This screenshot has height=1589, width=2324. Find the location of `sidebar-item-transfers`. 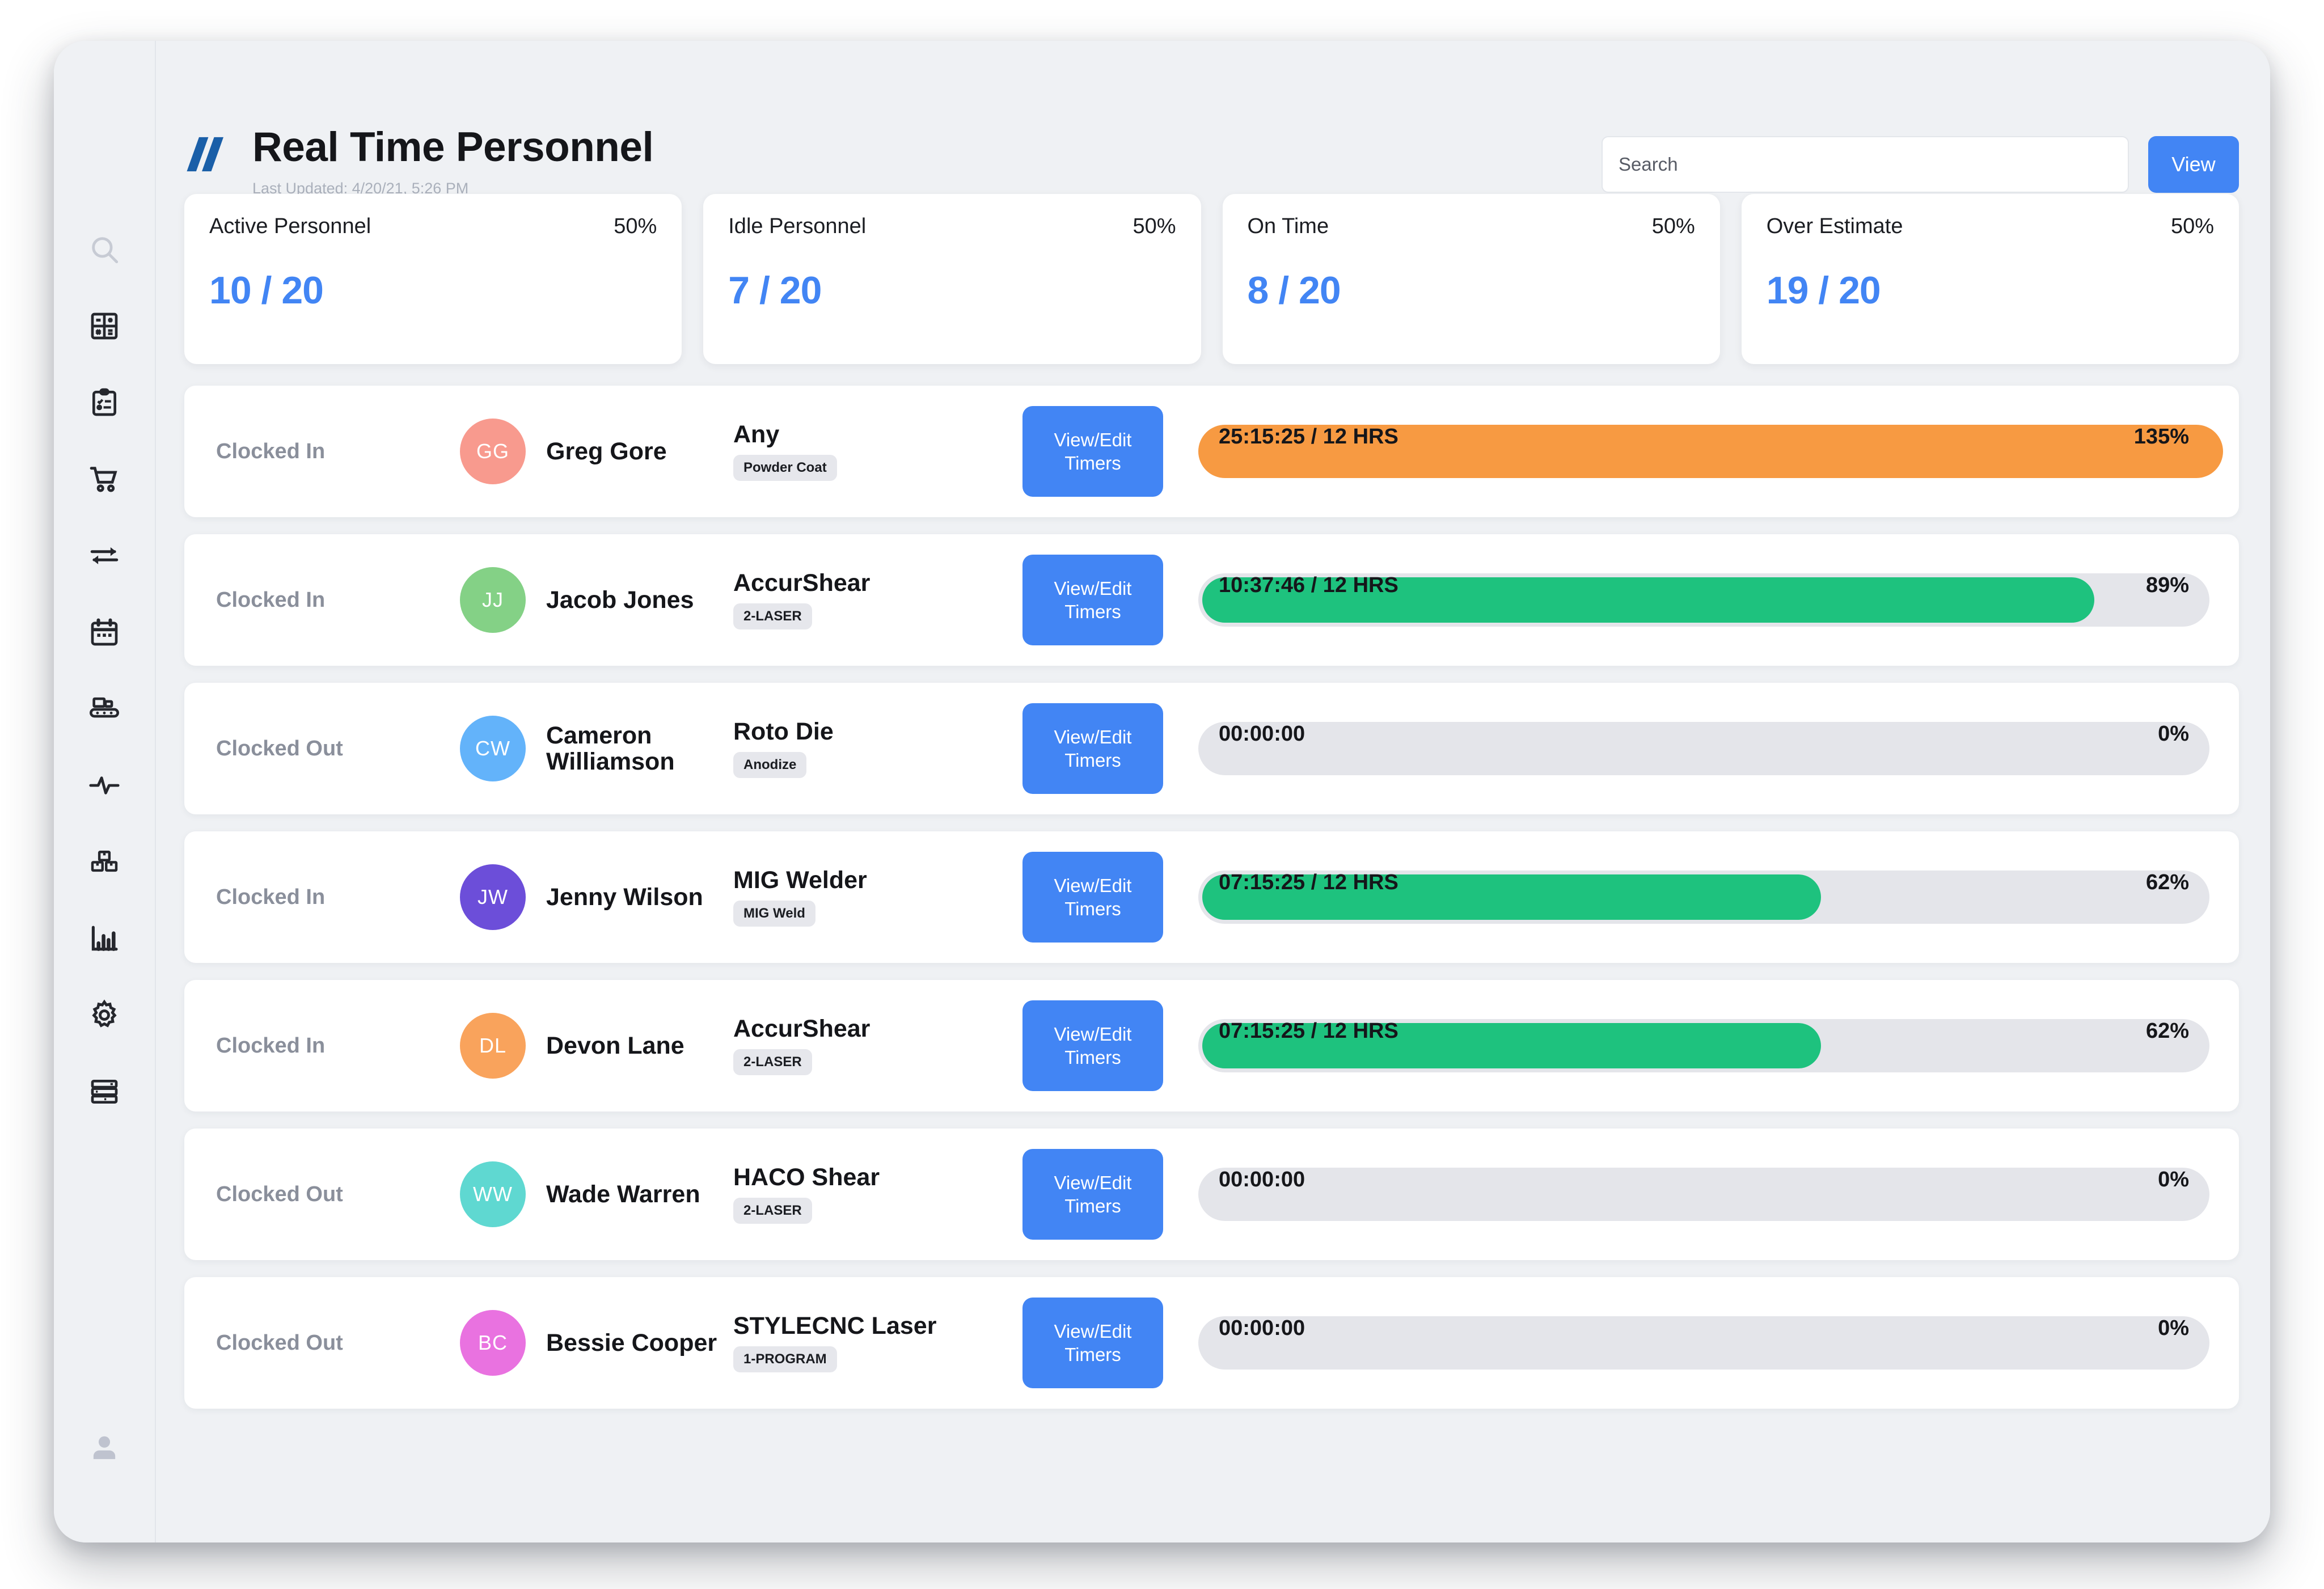

sidebar-item-transfers is located at coordinates (104, 555).